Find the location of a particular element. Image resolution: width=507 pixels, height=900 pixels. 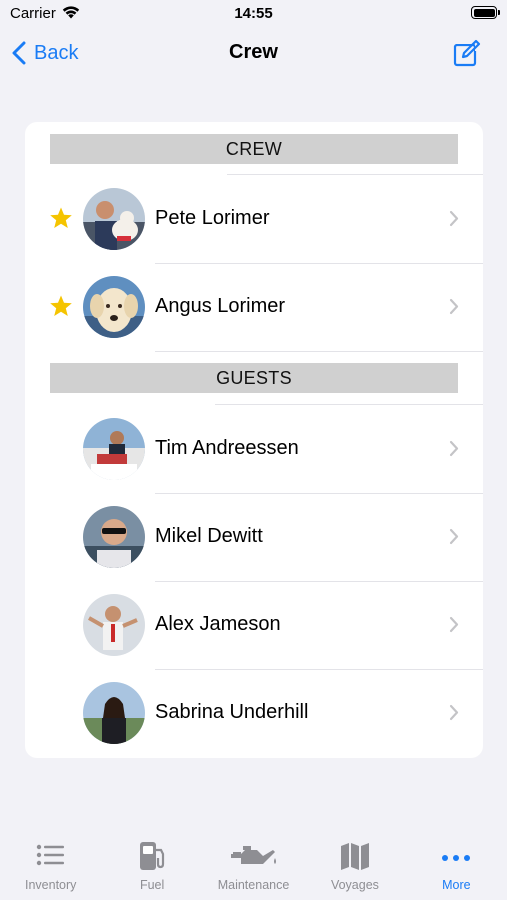

list-item-pete-lorimer: Pete Lorimer is located at coordinates (254, 219).